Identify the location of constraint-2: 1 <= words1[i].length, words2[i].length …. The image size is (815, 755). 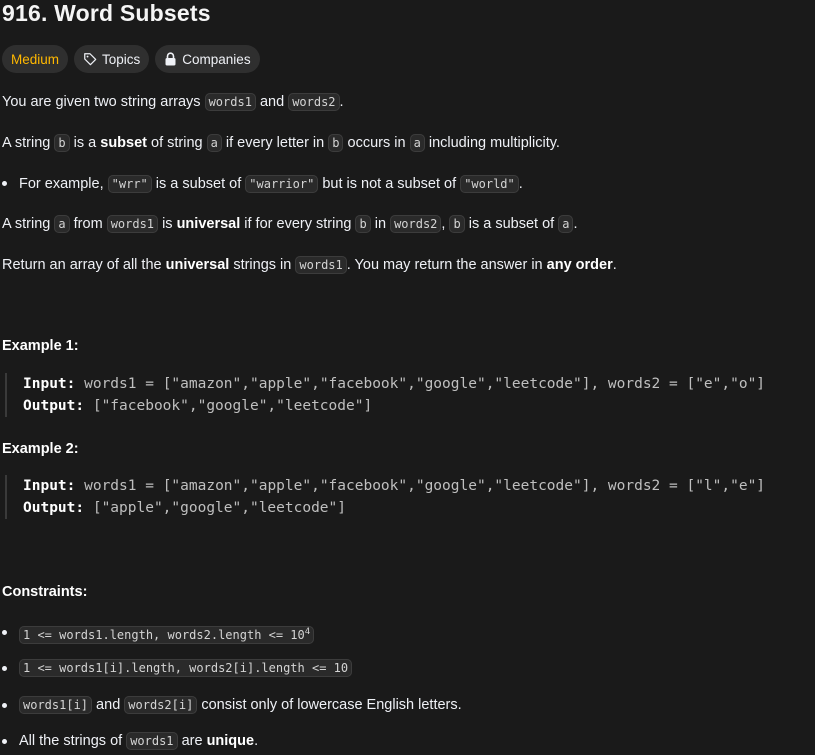
(186, 668).